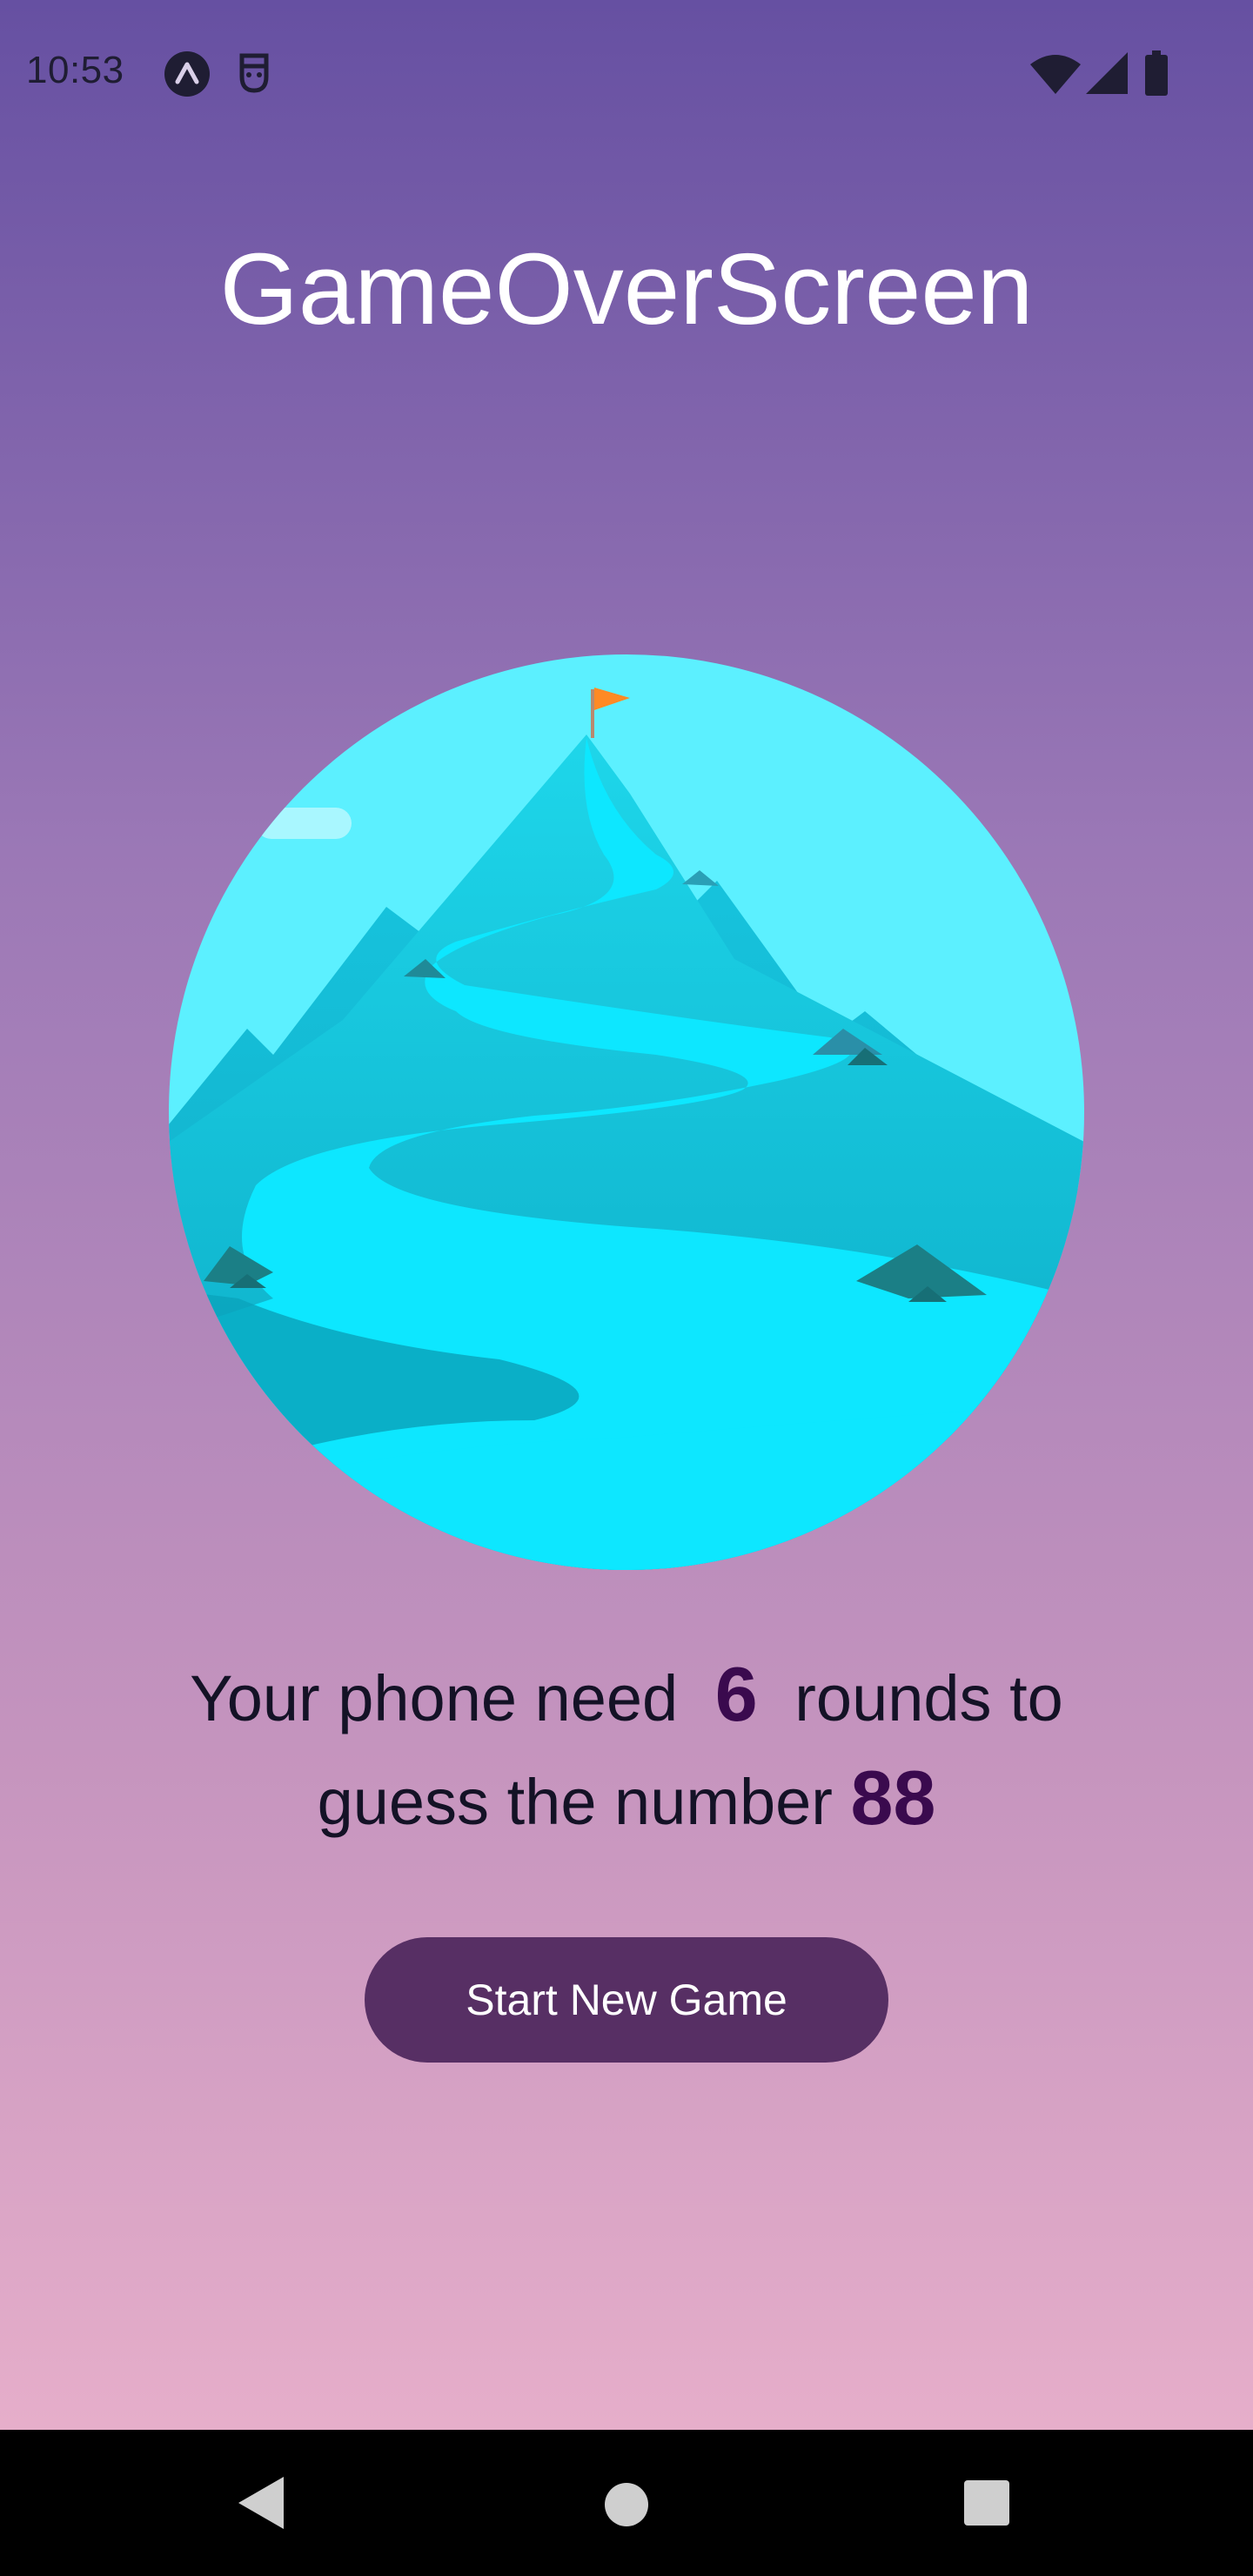 Image resolution: width=1253 pixels, height=2576 pixels. What do you see at coordinates (626, 288) in the screenshot?
I see `page-title: GameOverScreen` at bounding box center [626, 288].